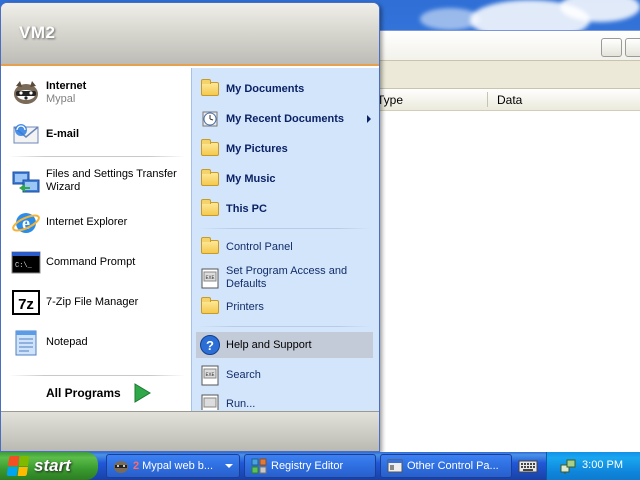 The image size is (640, 480). Describe the element at coordinates (18, 466) in the screenshot. I see `windows-logo-icon` at that location.